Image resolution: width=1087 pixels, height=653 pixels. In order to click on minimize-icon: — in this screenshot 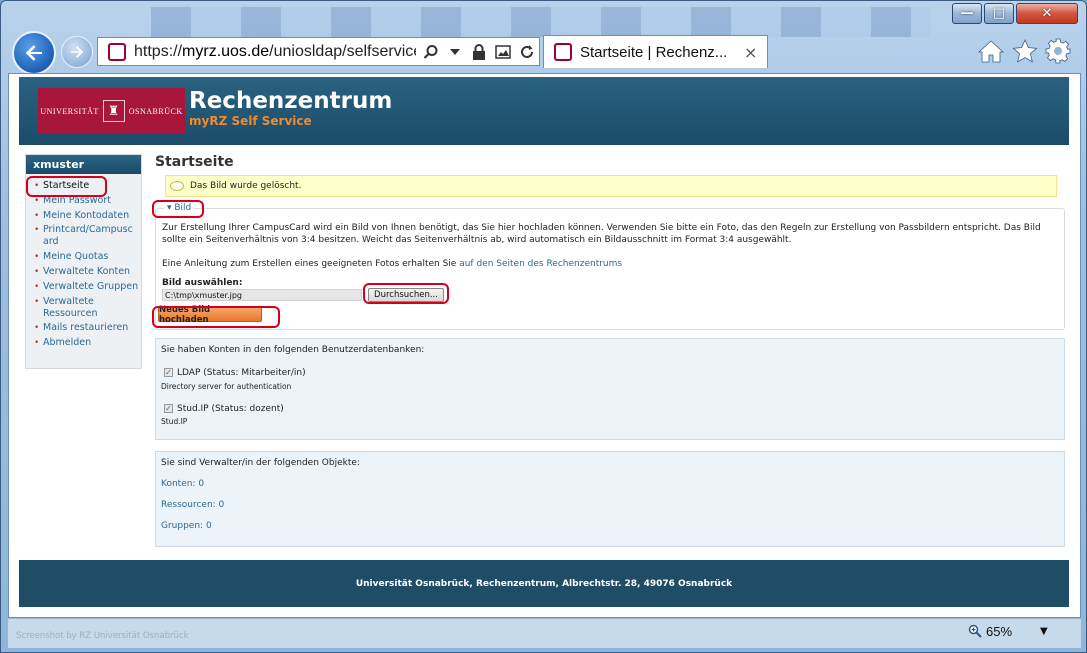, I will do `click(967, 13)`.